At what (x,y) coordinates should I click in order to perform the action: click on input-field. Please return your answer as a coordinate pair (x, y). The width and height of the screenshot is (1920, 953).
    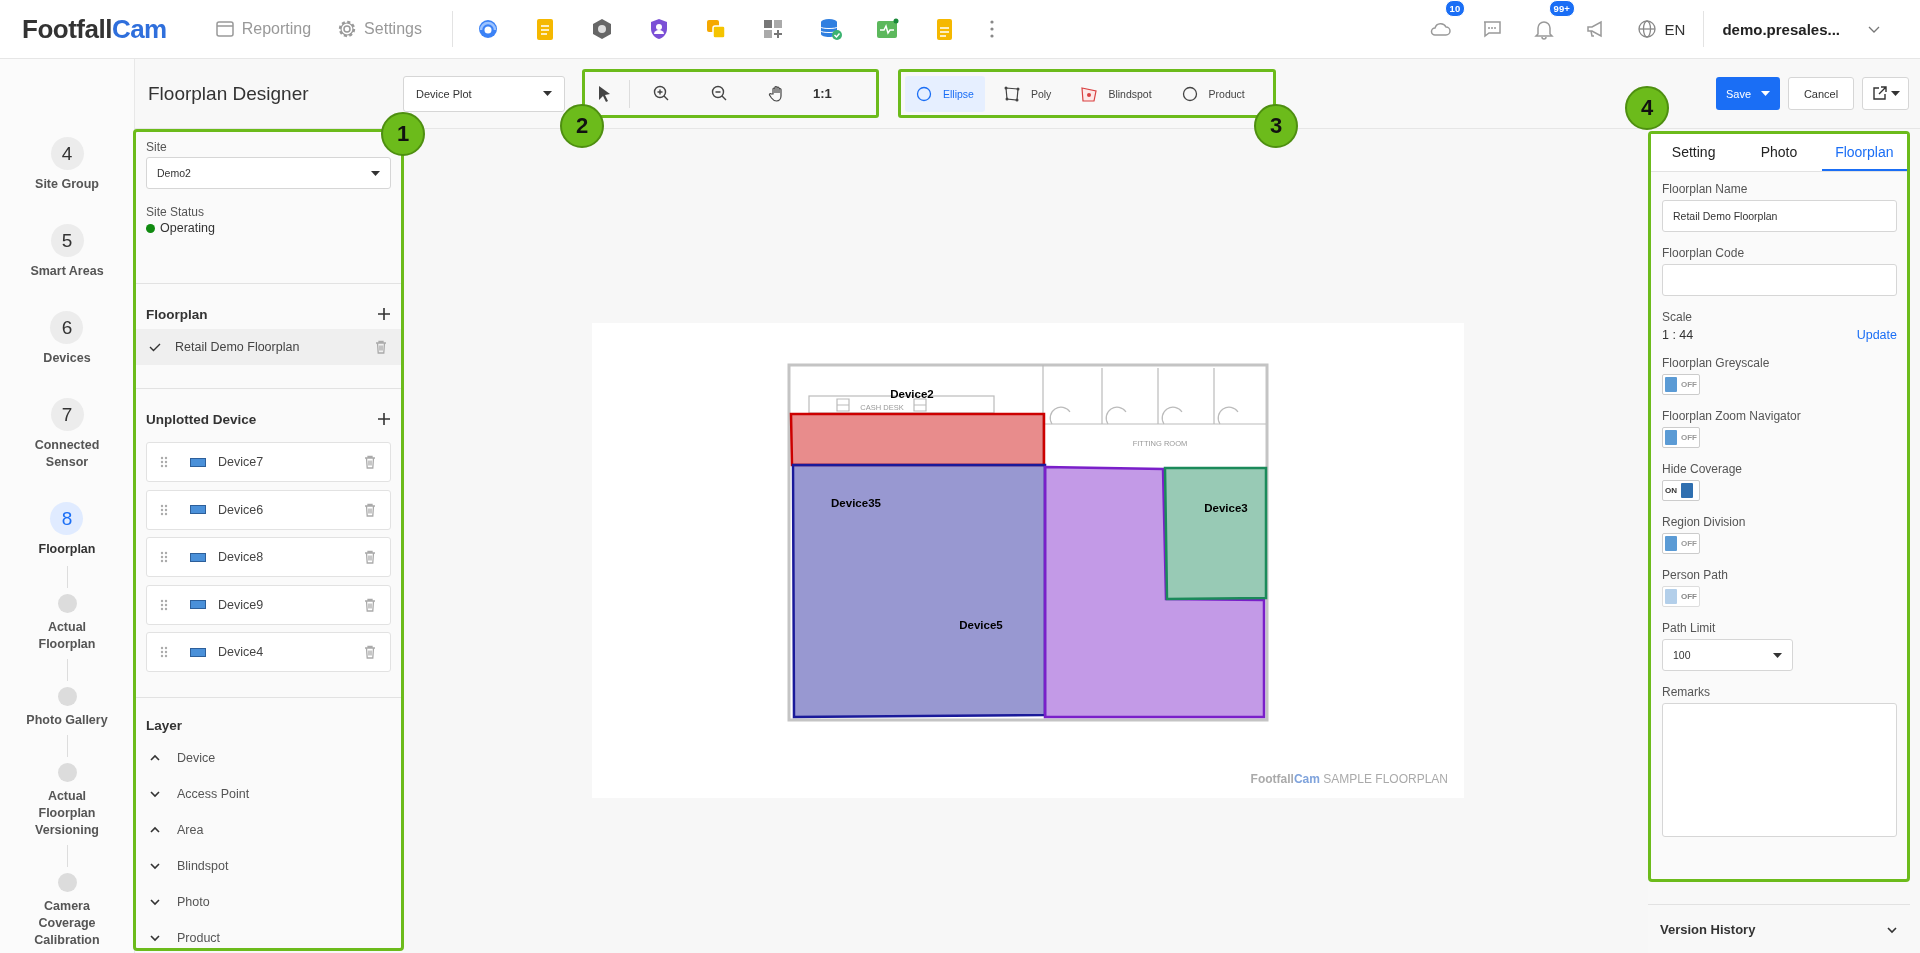
    Looking at the image, I should click on (1779, 280).